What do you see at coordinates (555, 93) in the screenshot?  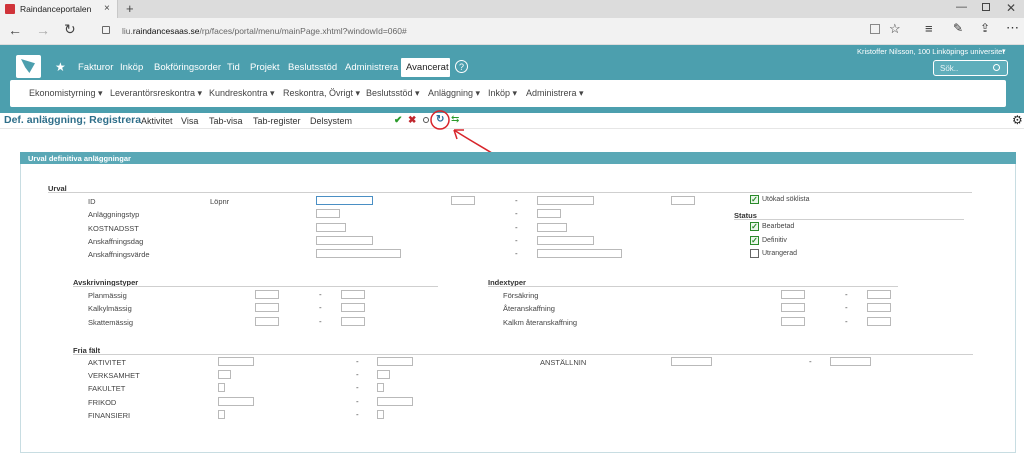 I see `menu-administrera: Administrera ▾` at bounding box center [555, 93].